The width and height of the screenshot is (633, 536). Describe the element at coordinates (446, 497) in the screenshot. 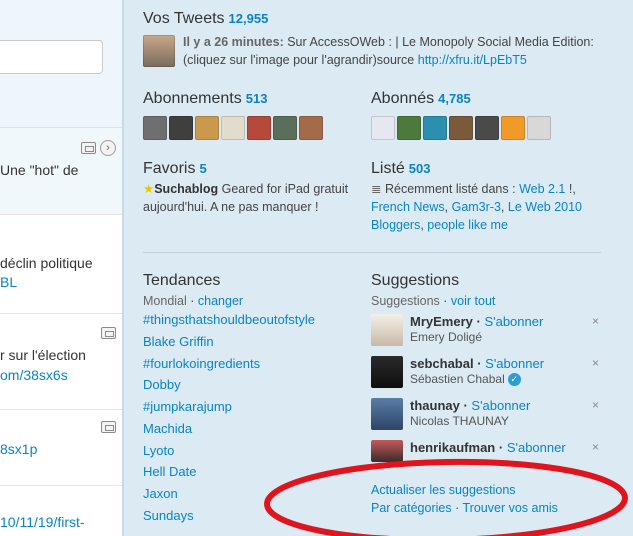

I see `annotation-ellipse` at that location.